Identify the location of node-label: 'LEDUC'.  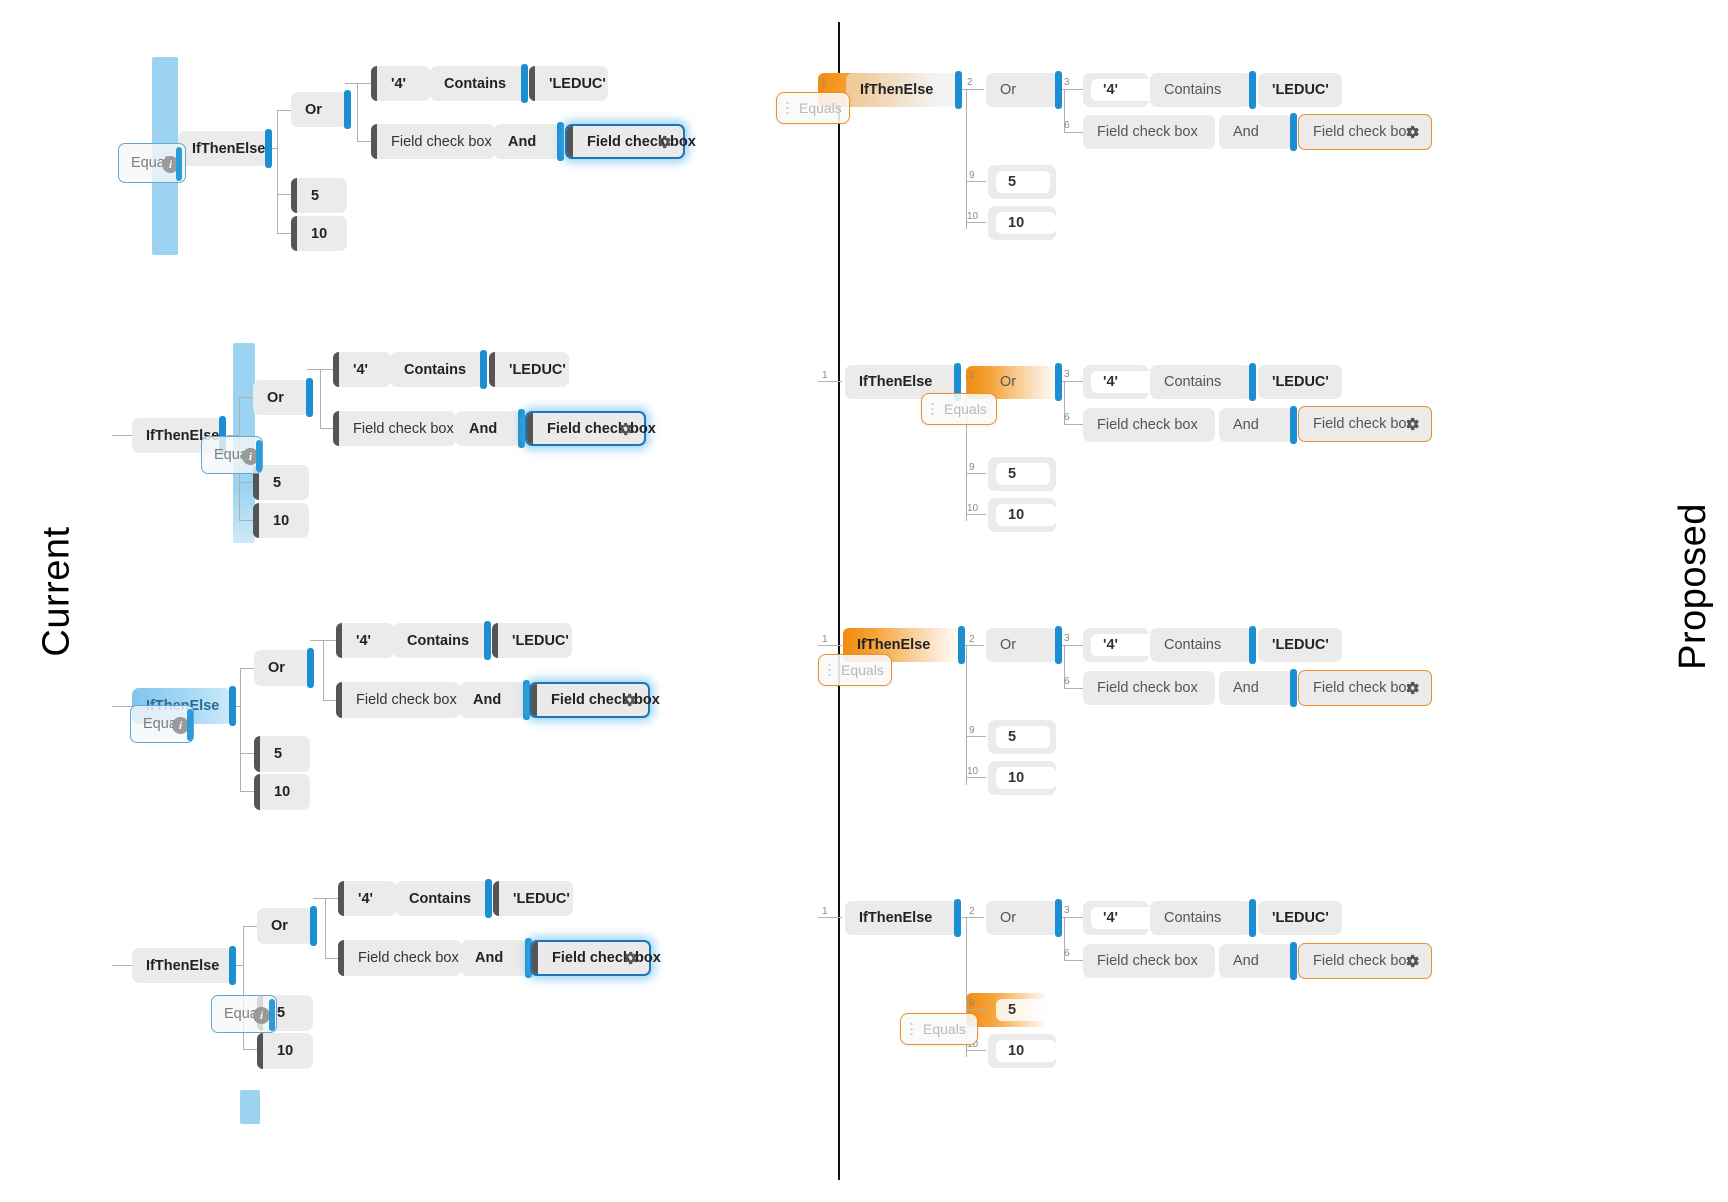
(540, 640).